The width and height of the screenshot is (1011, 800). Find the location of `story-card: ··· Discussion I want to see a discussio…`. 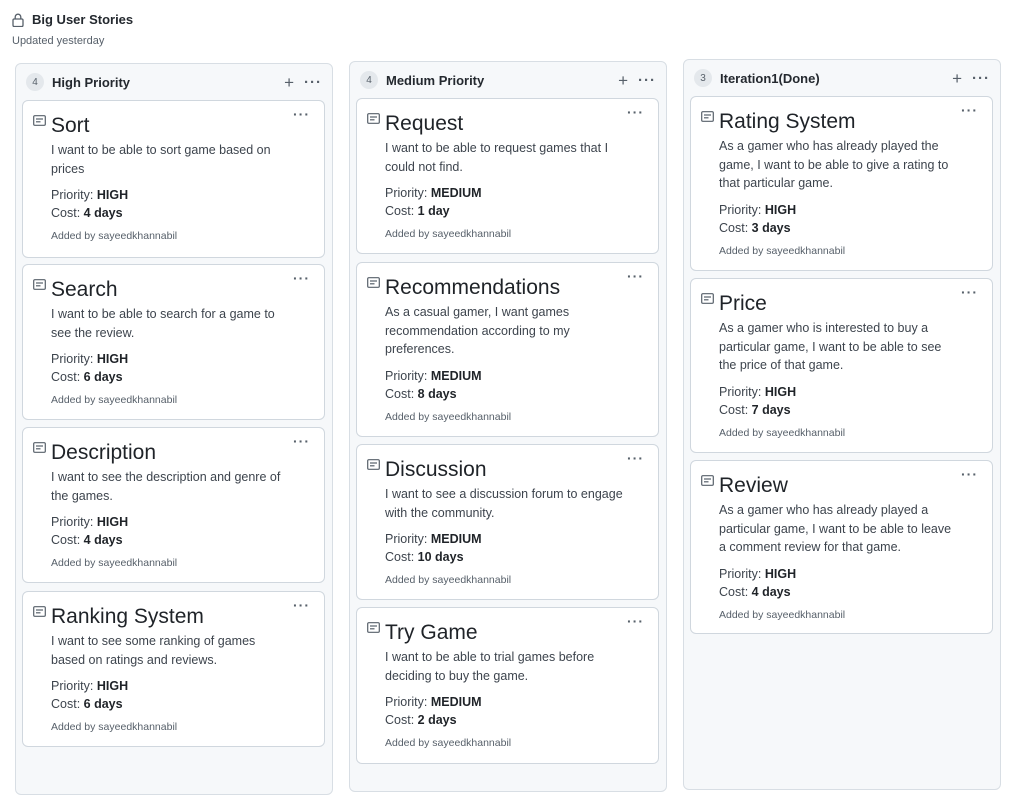

story-card: ··· Discussion I want to see a discussio… is located at coordinates (507, 522).